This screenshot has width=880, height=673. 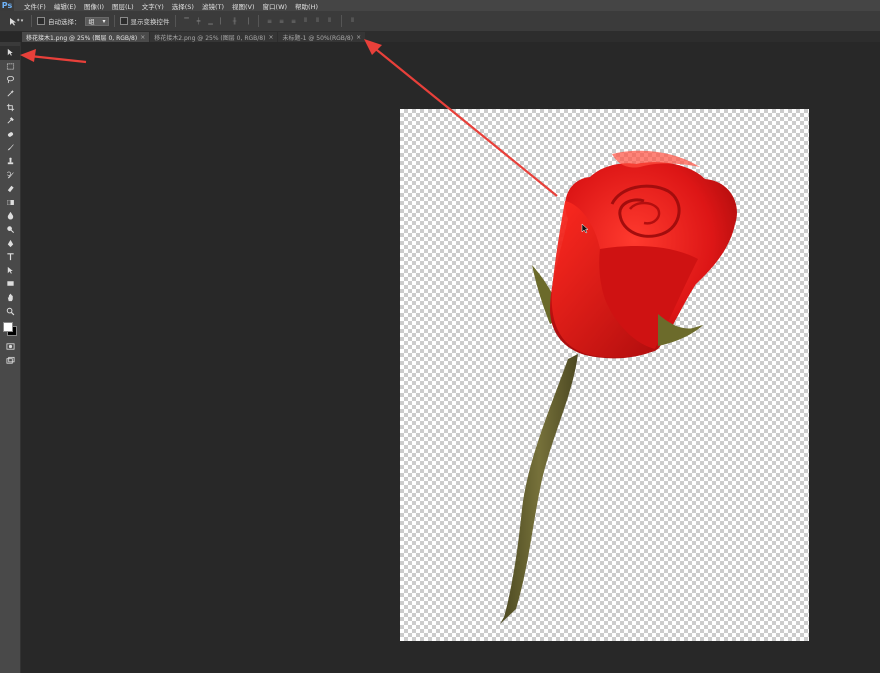 What do you see at coordinates (10, 80) in the screenshot?
I see `lasso-tool-icon` at bounding box center [10, 80].